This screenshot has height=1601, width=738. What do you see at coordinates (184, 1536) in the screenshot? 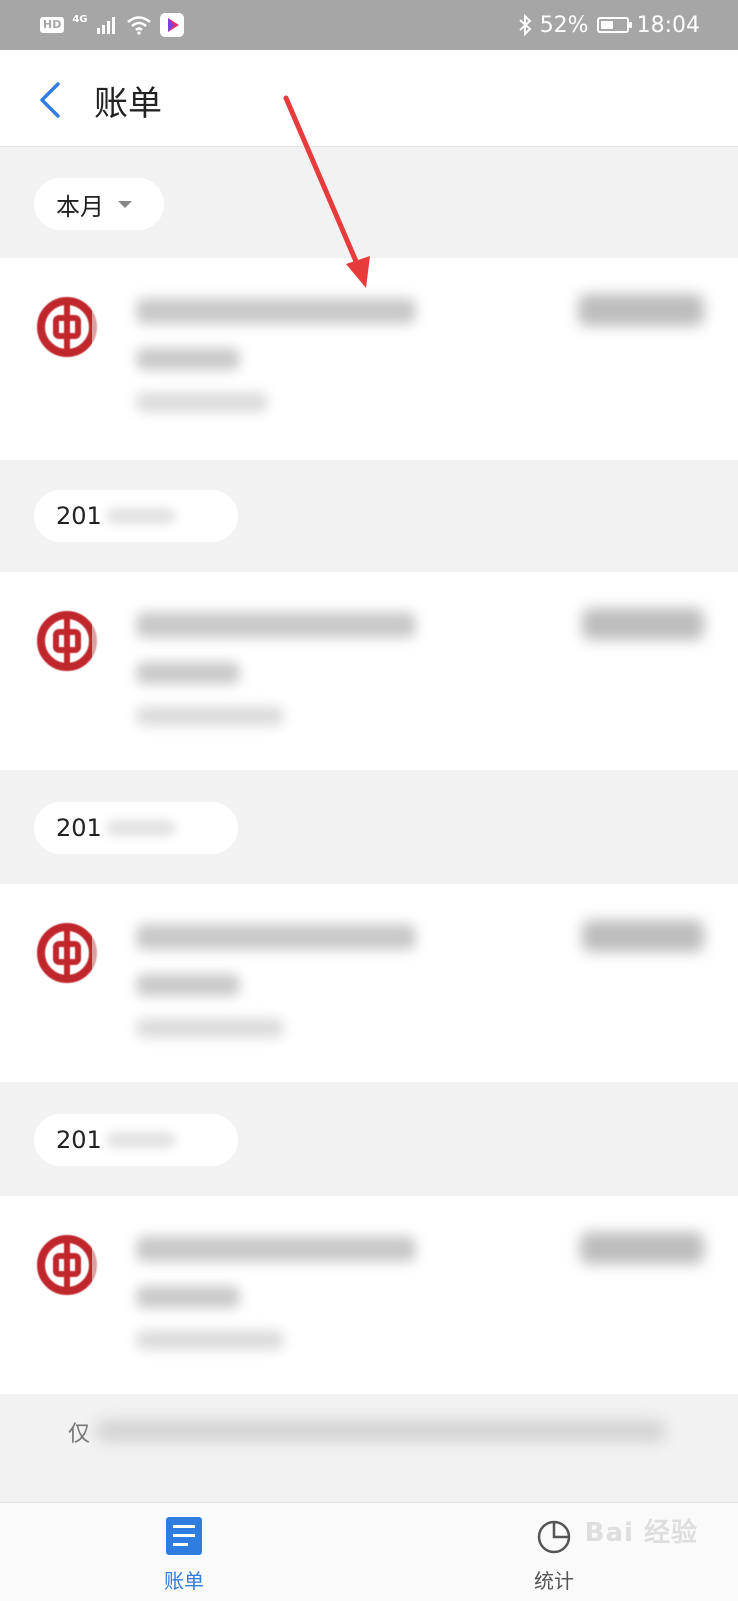
I see `bill-list-icon` at bounding box center [184, 1536].